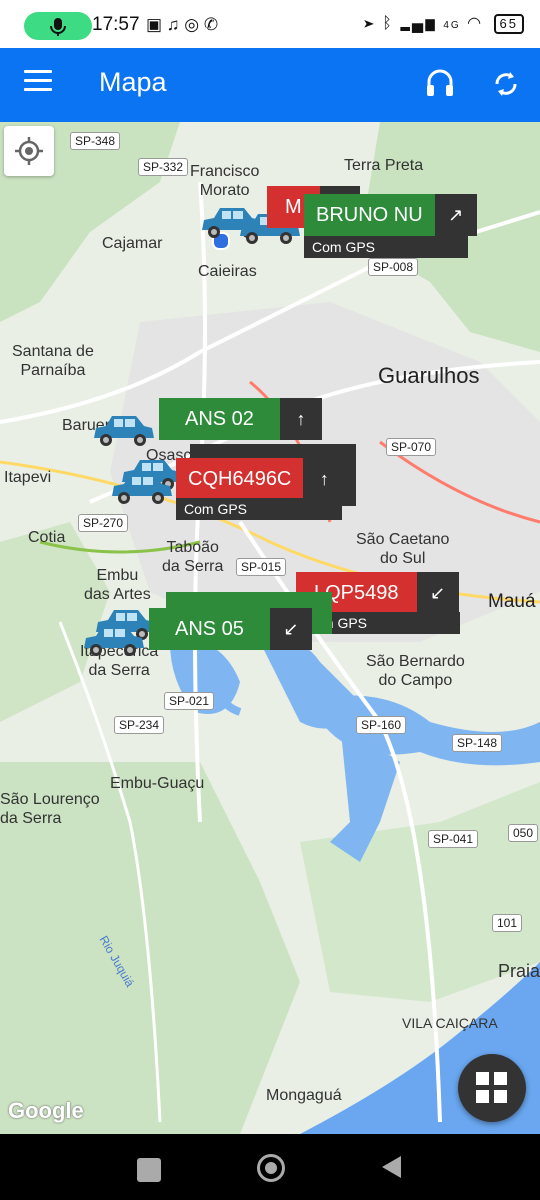 This screenshot has height=1200, width=540. I want to click on sync-icon, so click(506, 84).